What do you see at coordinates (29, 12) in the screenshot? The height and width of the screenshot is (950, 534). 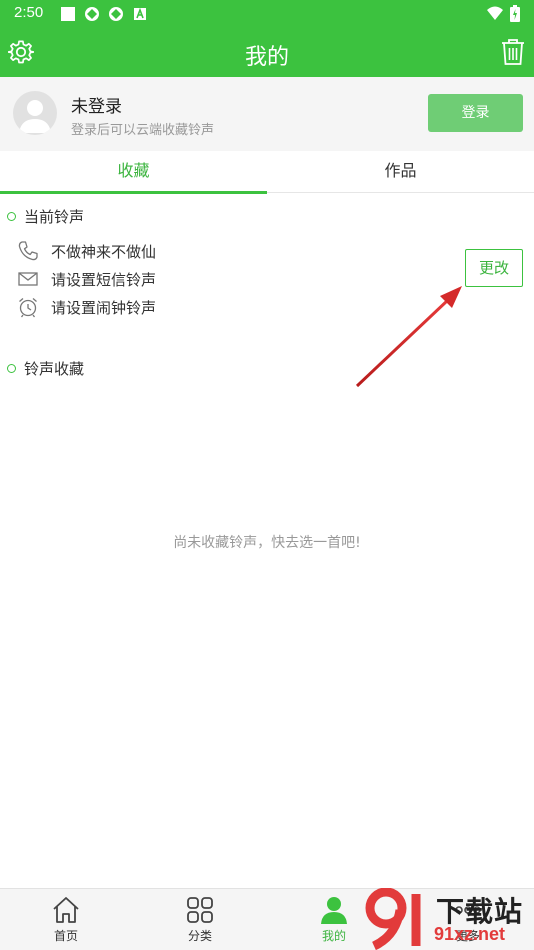 I see `status-time: 2:50` at bounding box center [29, 12].